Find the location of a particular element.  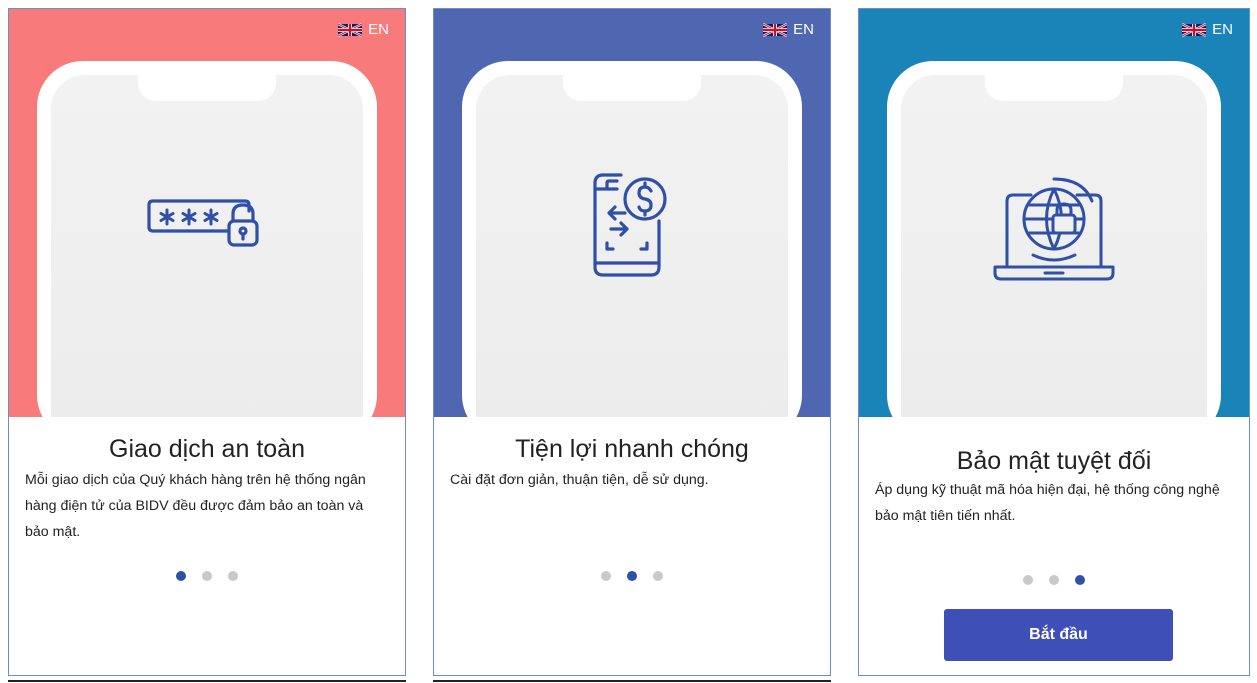

laptop-globe-lock-icon is located at coordinates (1054, 228).